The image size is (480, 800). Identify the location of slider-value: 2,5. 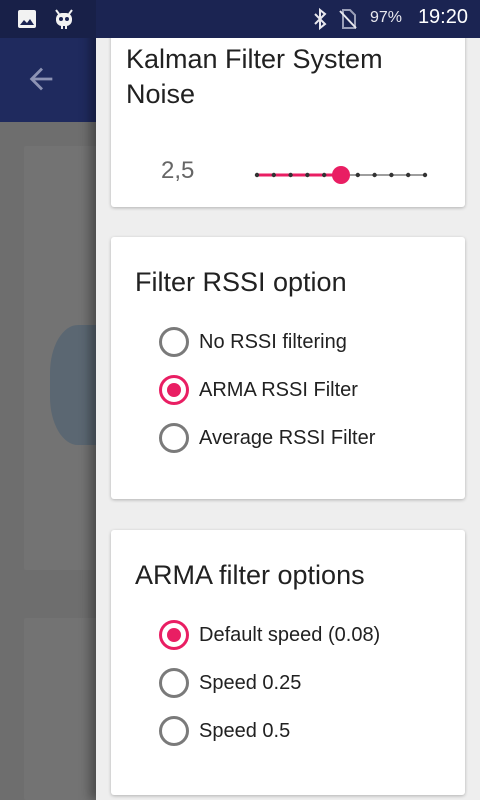
(178, 170).